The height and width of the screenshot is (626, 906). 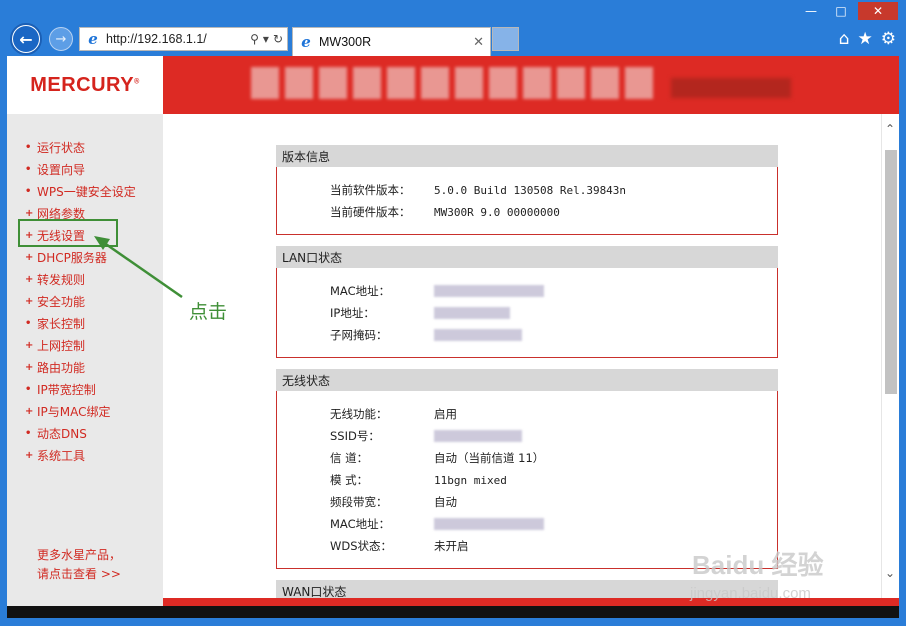 What do you see at coordinates (80, 389) in the screenshot?
I see `sidebar-item-bandwidth: • IP带宽控制` at bounding box center [80, 389].